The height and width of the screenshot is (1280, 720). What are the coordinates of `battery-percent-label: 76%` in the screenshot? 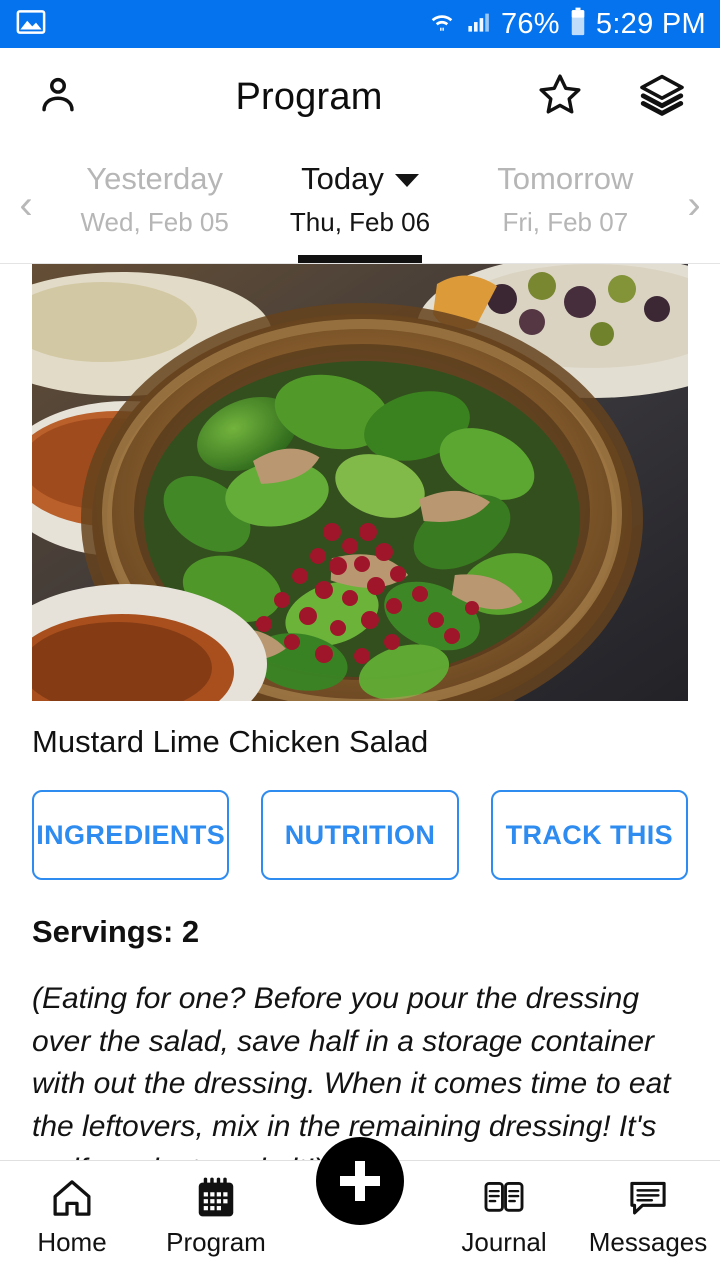 It's located at (530, 23).